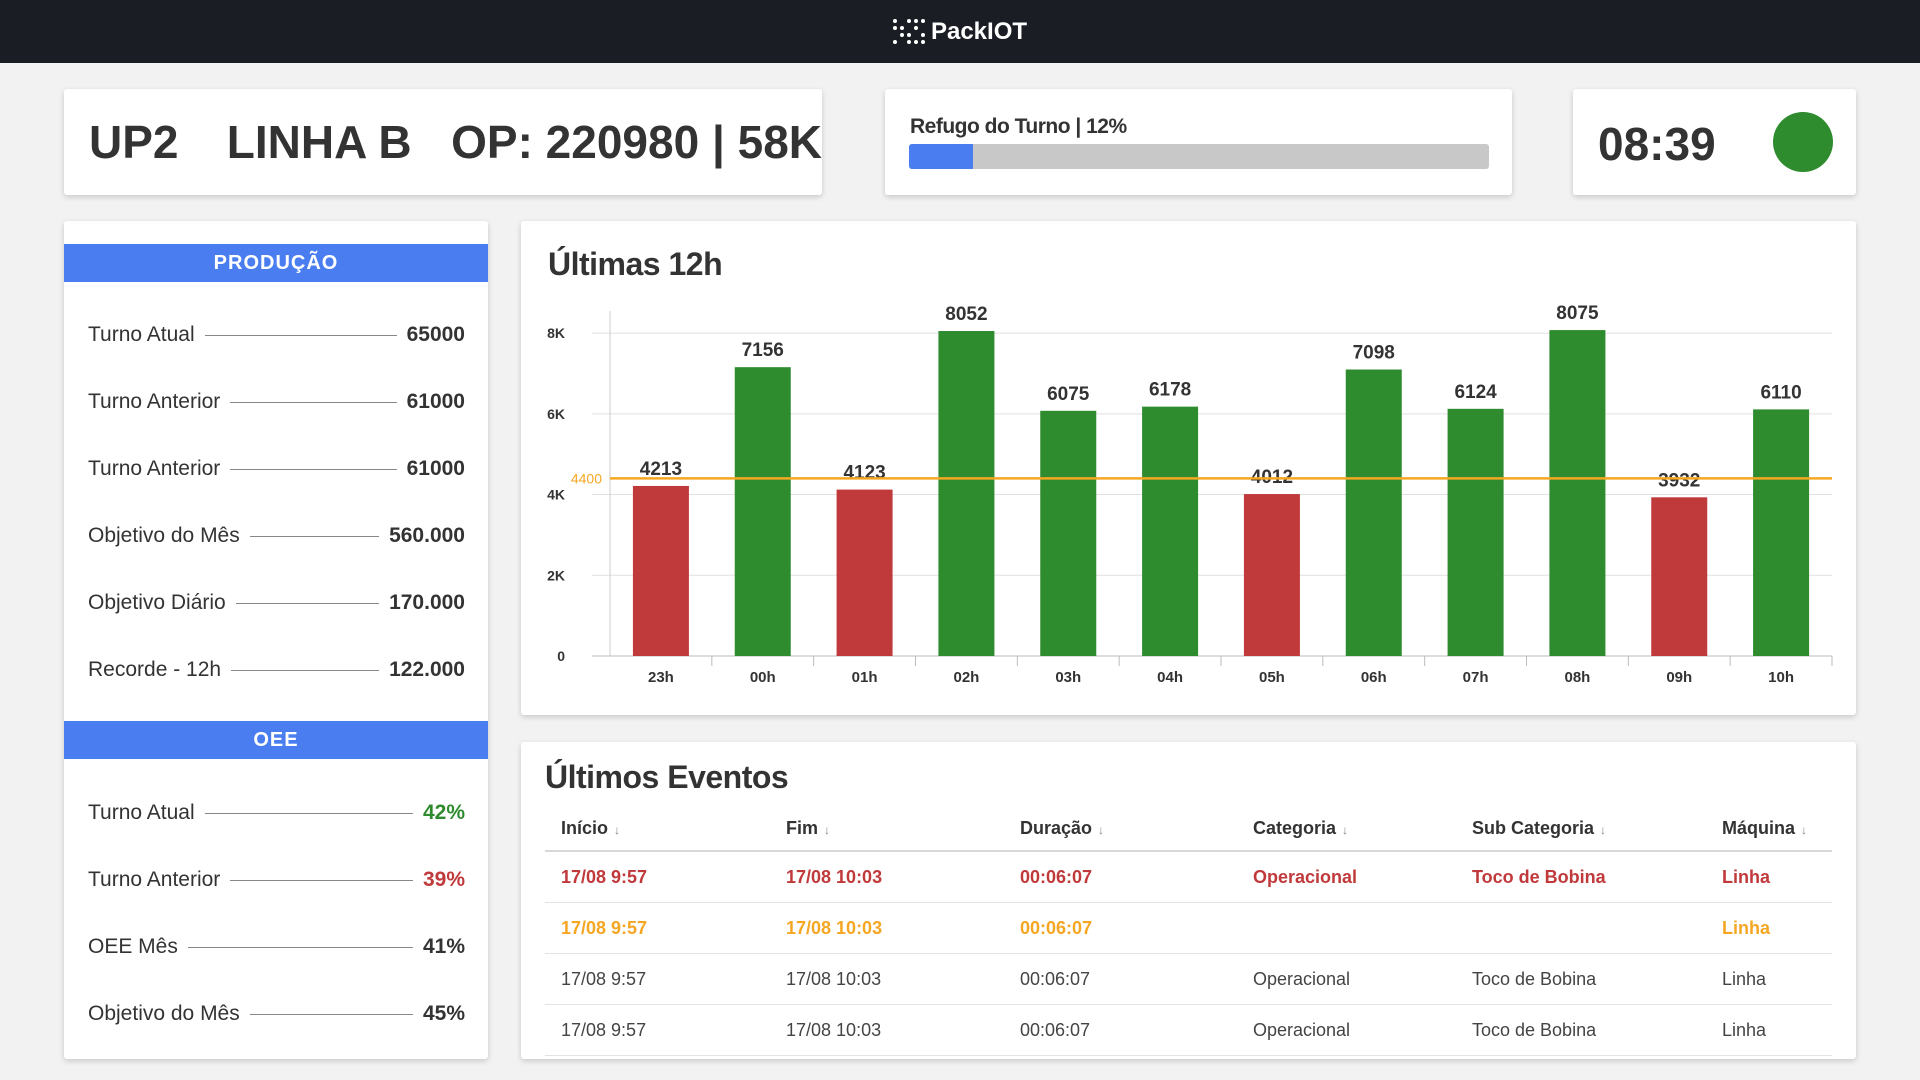  I want to click on target-label: 4400, so click(586, 478).